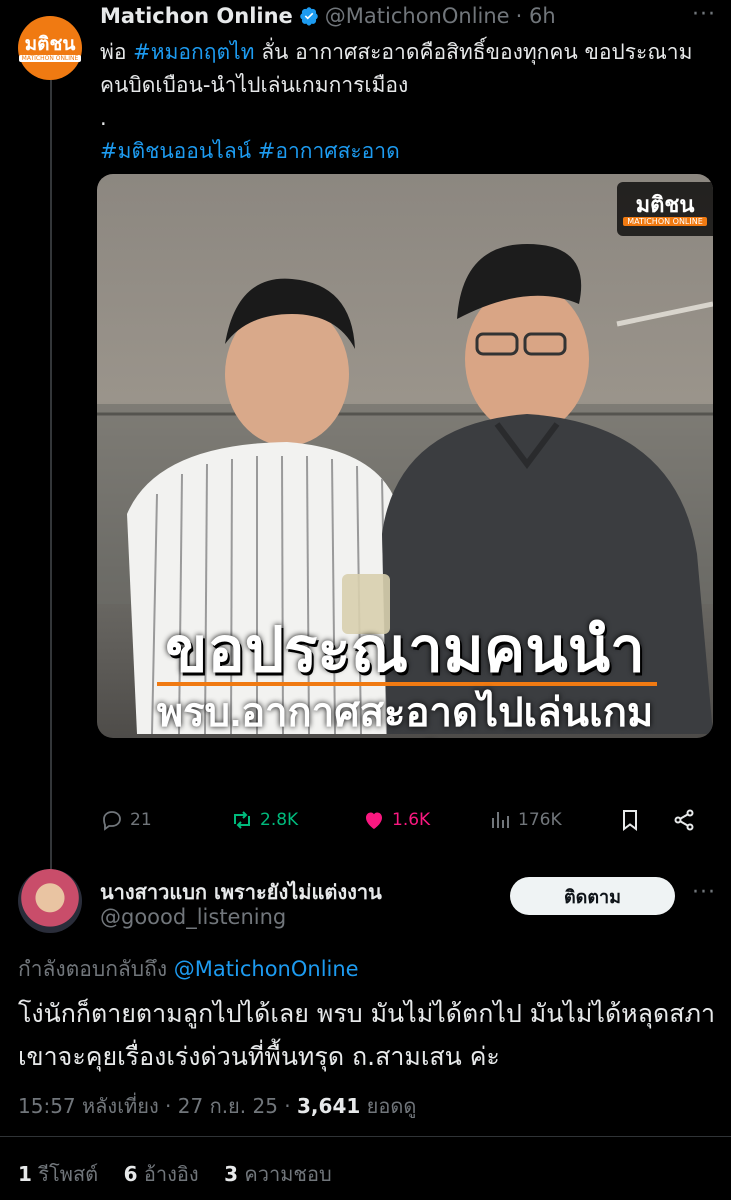  I want to click on quotes-stat: 6 อ้างอิง, so click(161, 1174).